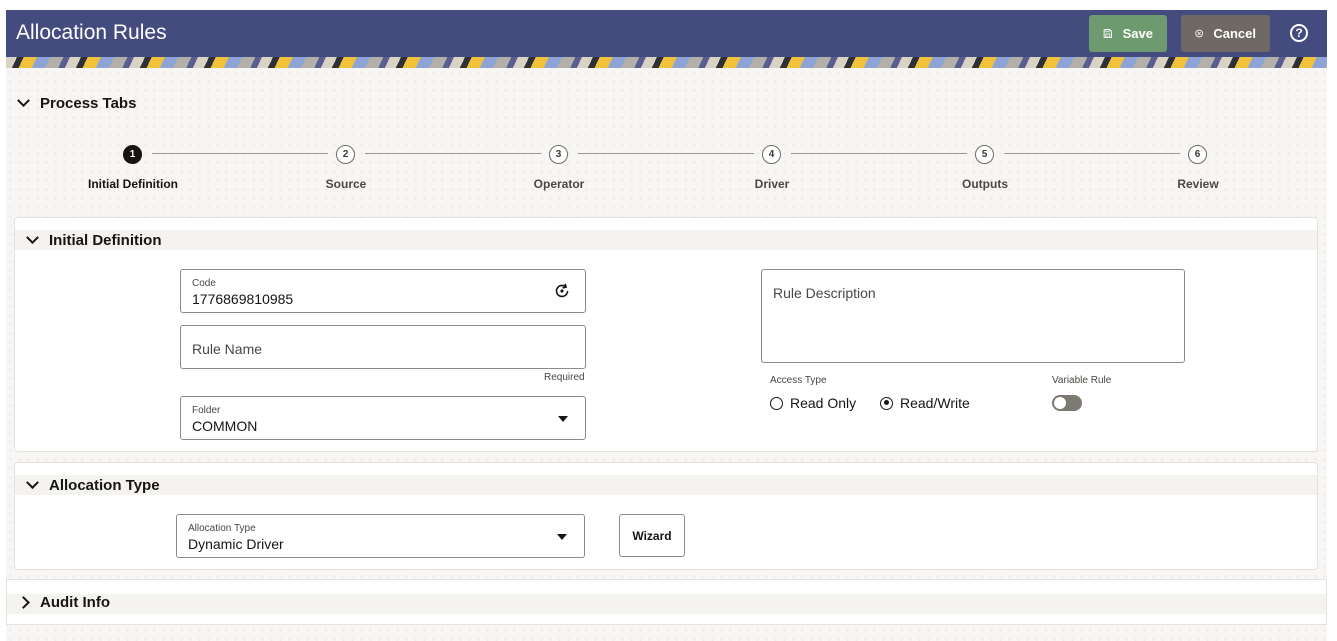 This screenshot has width=1337, height=641. I want to click on allocation-type-title: Allocation Type, so click(104, 485).